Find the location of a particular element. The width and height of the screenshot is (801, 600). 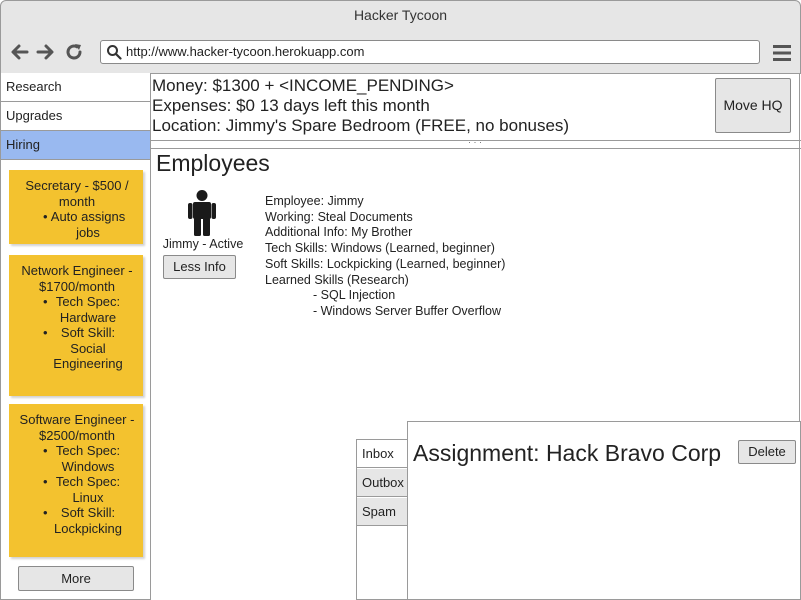

tab-spam: Spam is located at coordinates (382, 512).